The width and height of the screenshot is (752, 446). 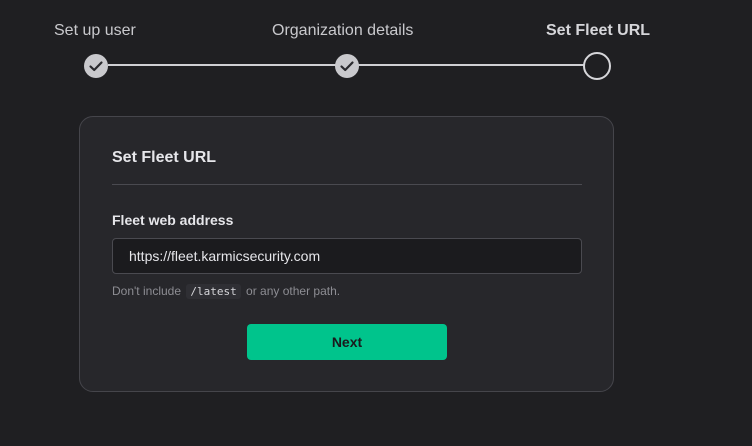 What do you see at coordinates (597, 66) in the screenshot?
I see `step-indicator-current` at bounding box center [597, 66].